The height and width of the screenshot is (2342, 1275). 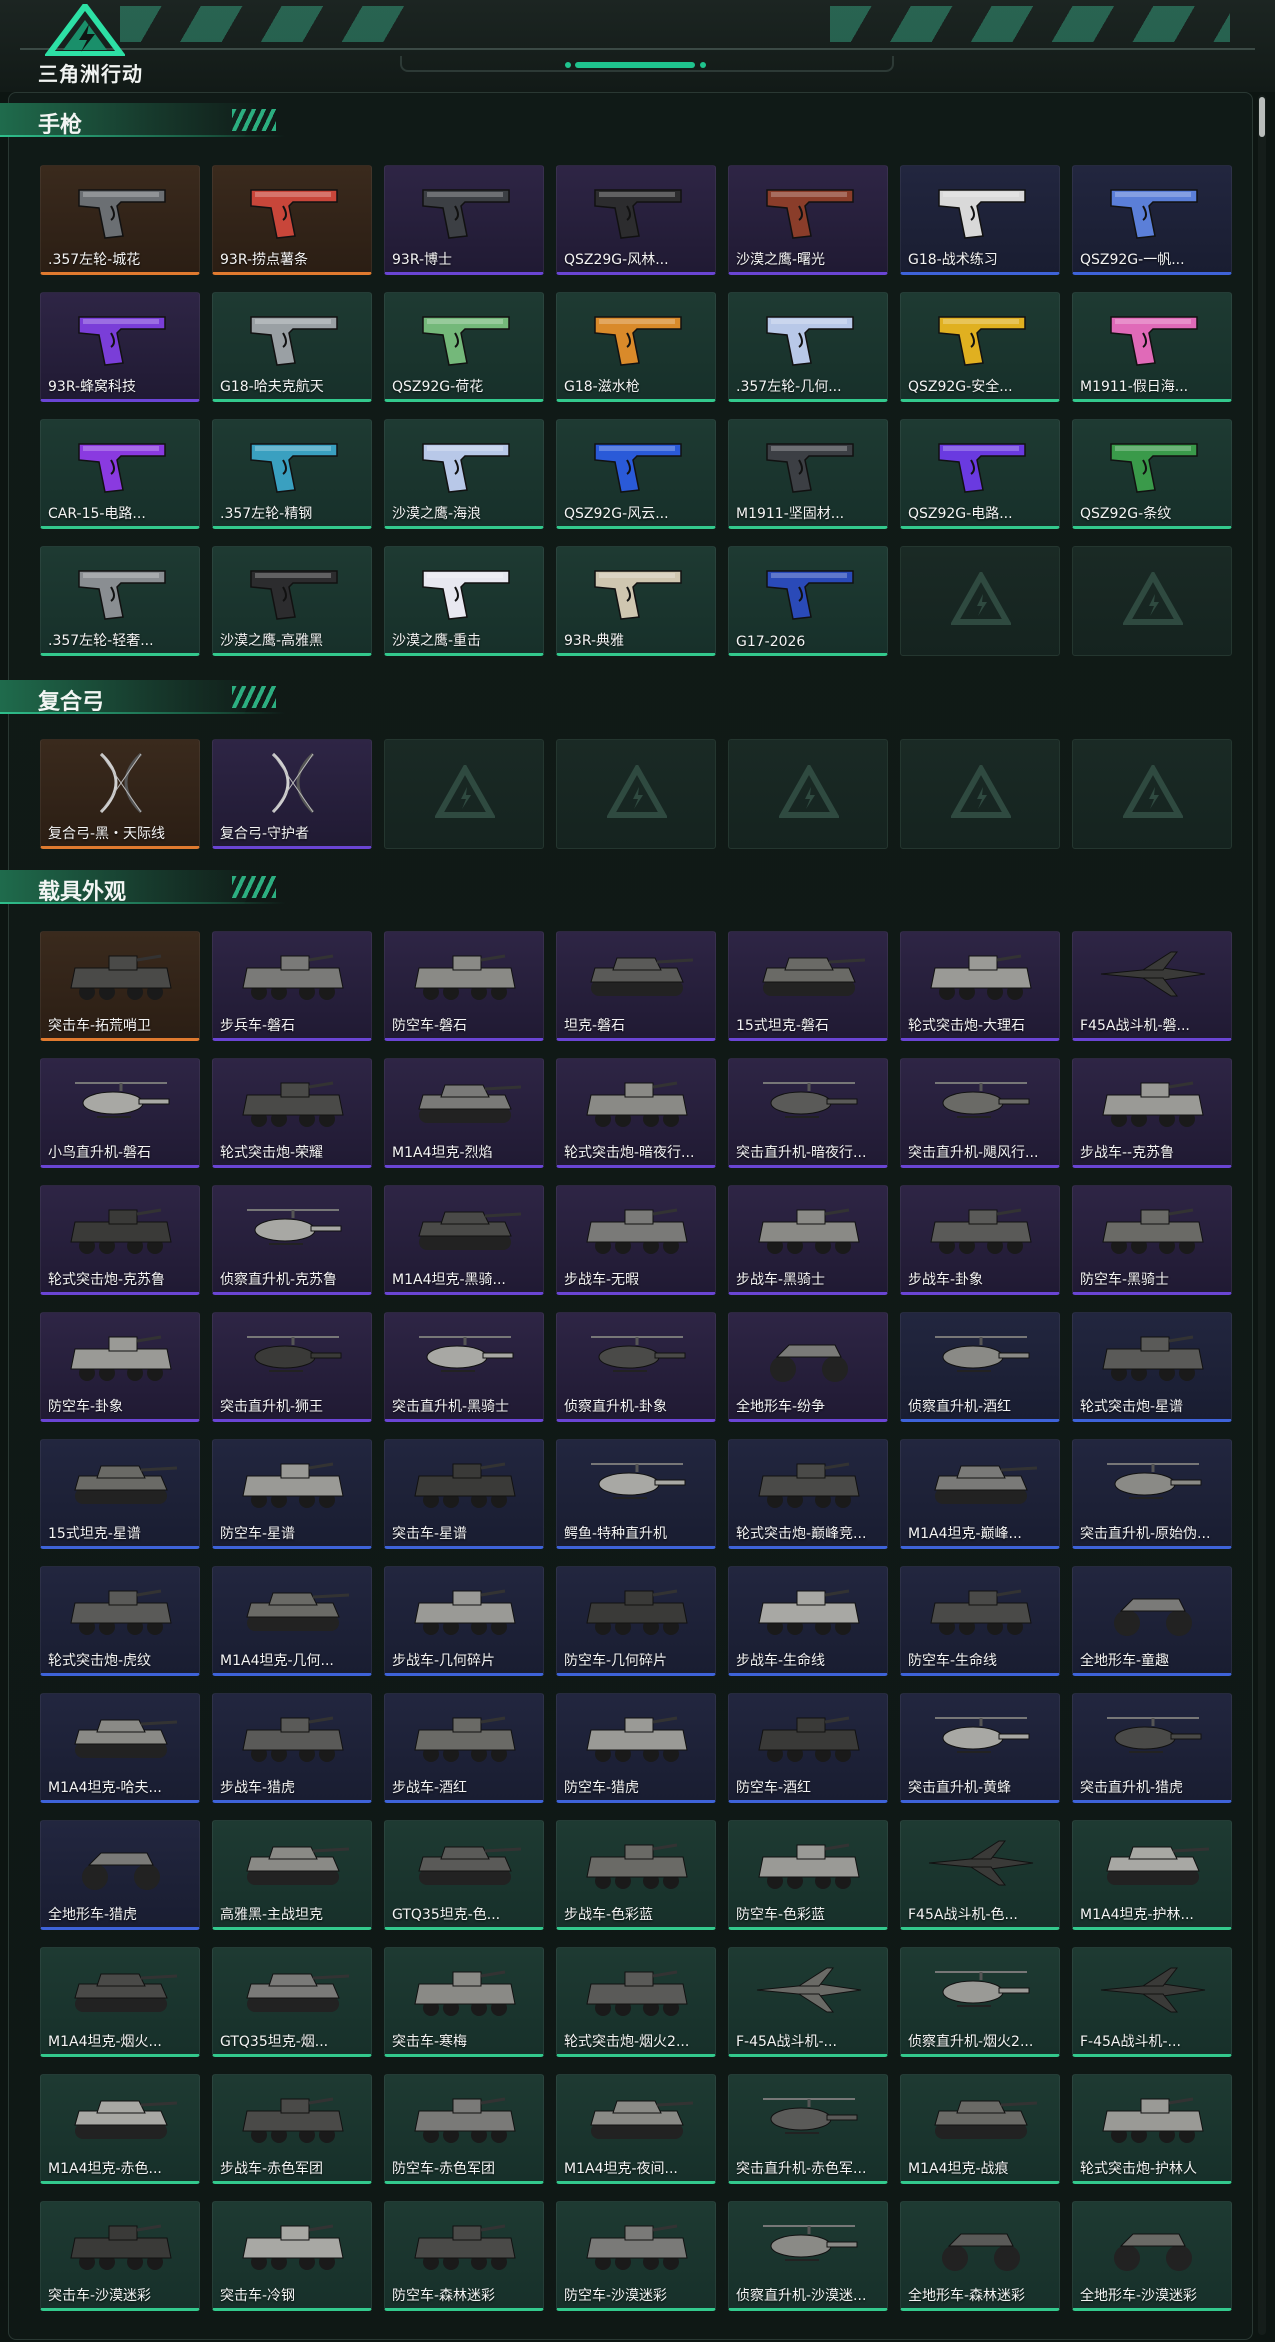 What do you see at coordinates (808, 1240) in the screenshot?
I see `vehicle-skin-card: 步战车-黑骑士` at bounding box center [808, 1240].